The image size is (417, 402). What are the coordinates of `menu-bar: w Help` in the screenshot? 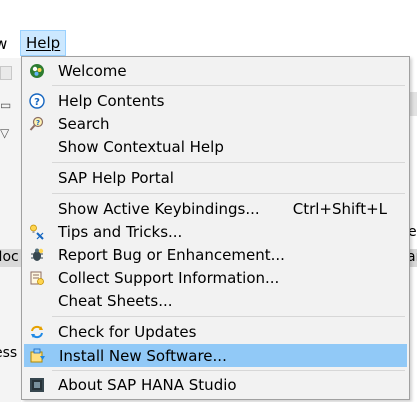 It's located at (208, 43).